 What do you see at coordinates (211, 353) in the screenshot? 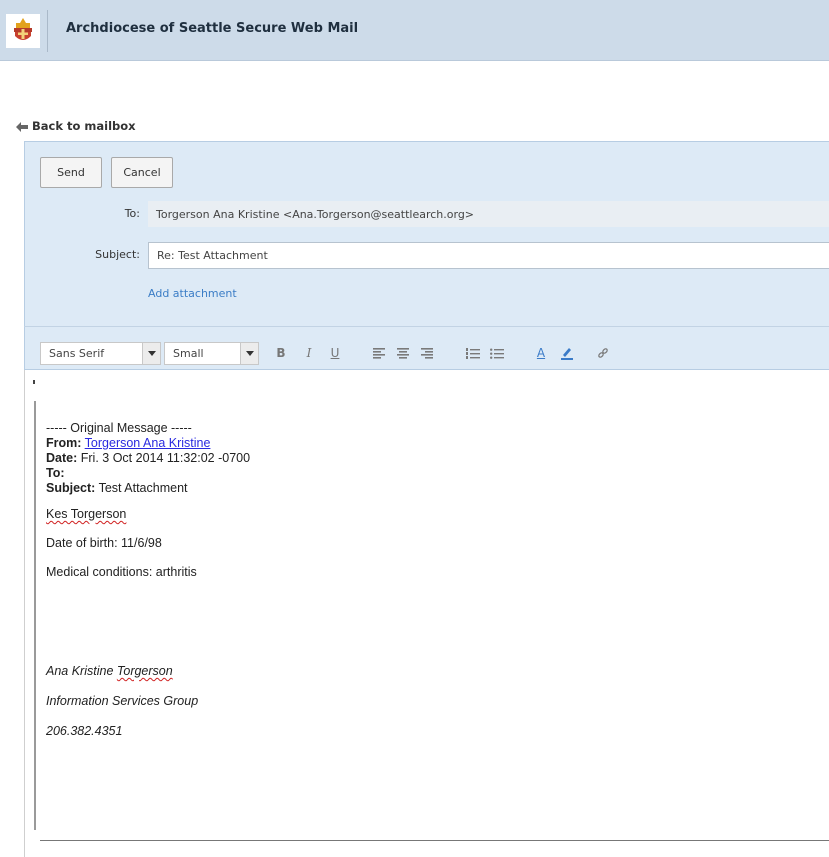
I see `font-size-select: Small` at bounding box center [211, 353].